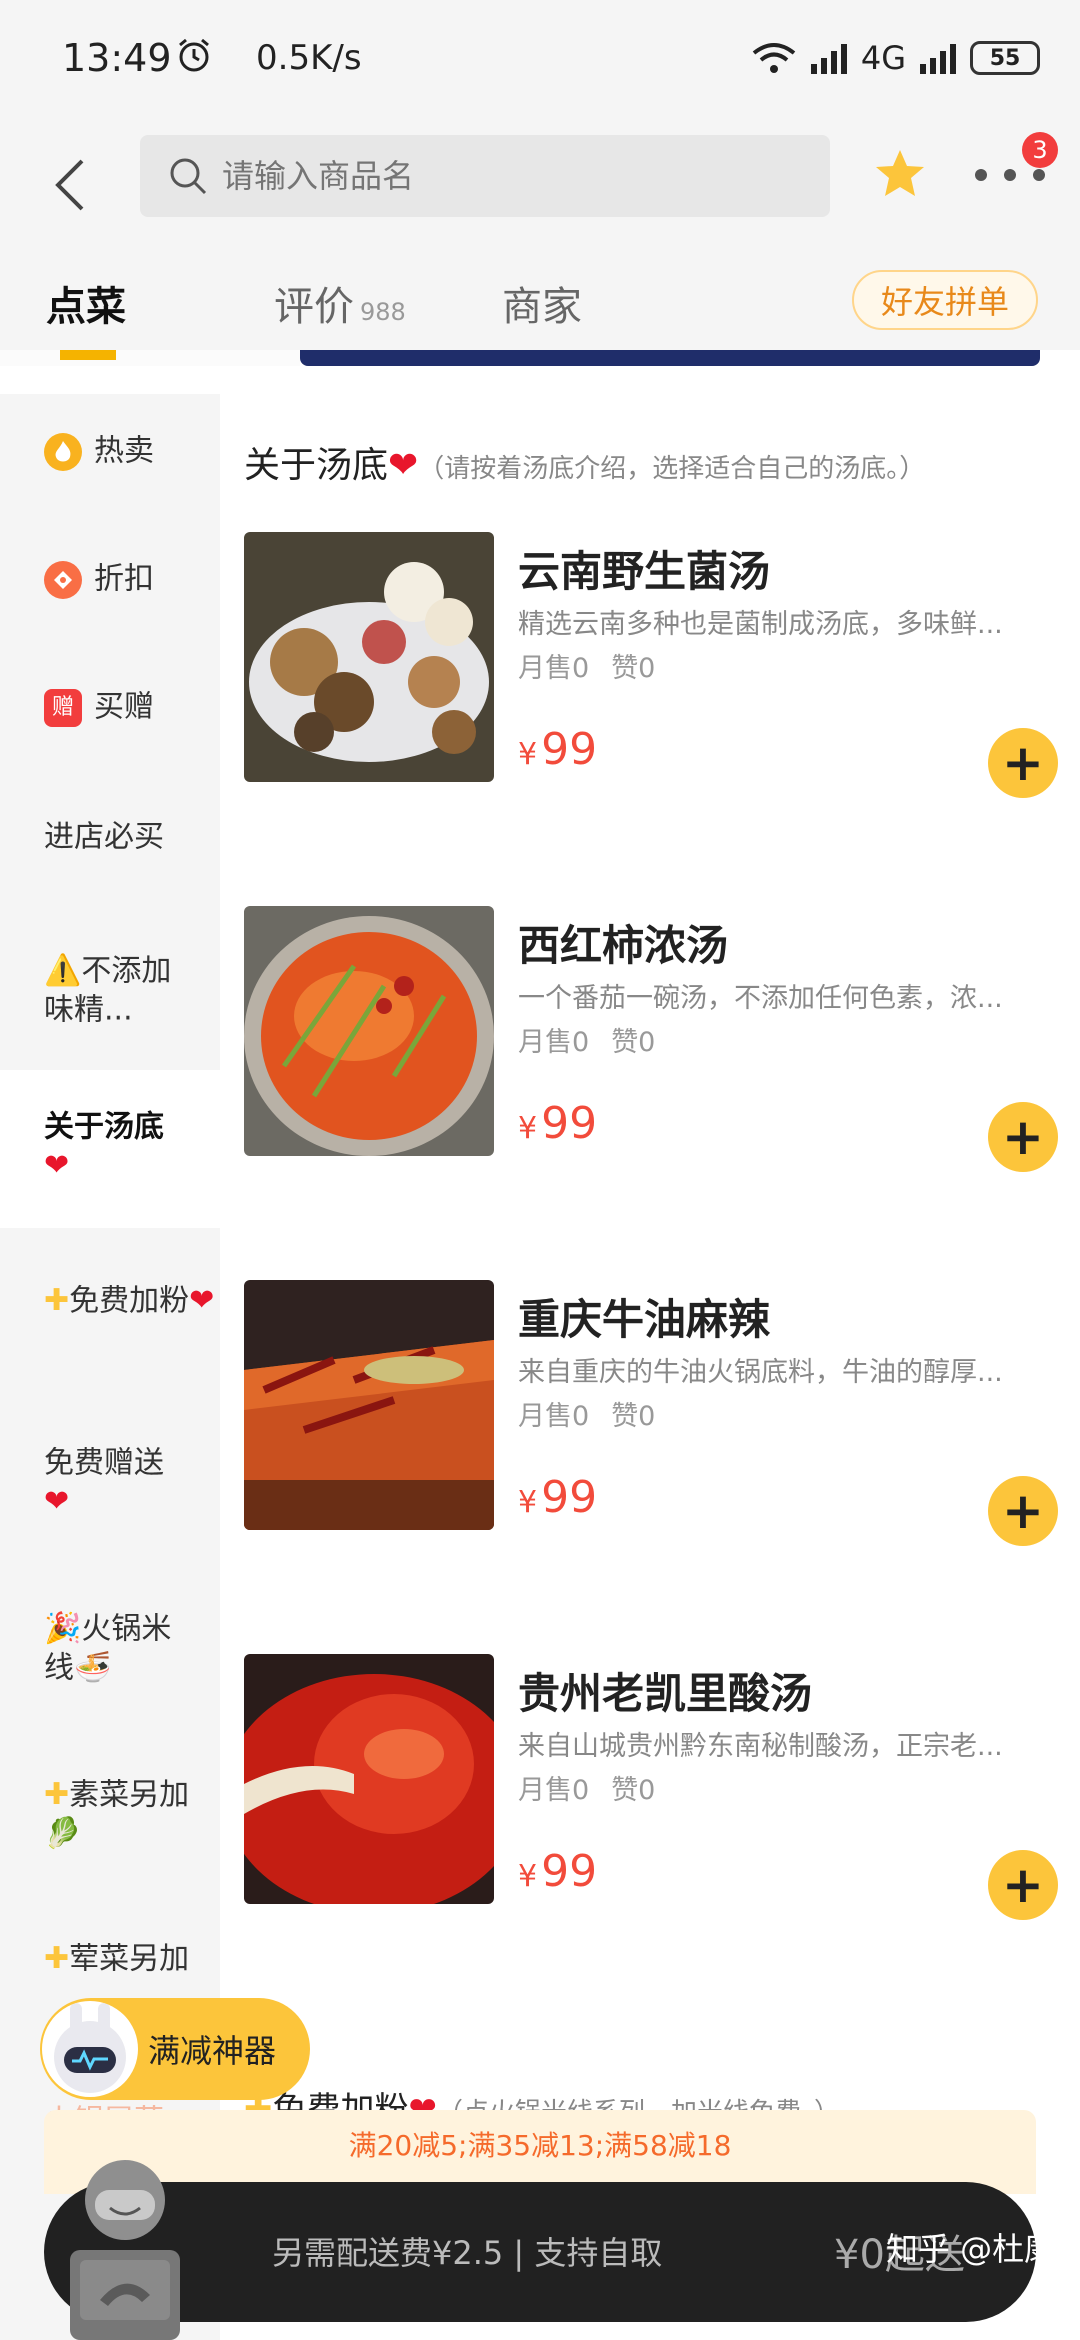  Describe the element at coordinates (95, 1648) in the screenshot. I see `sidebar-item-hotpot-noodle: 🎉火锅米线🍜` at that location.